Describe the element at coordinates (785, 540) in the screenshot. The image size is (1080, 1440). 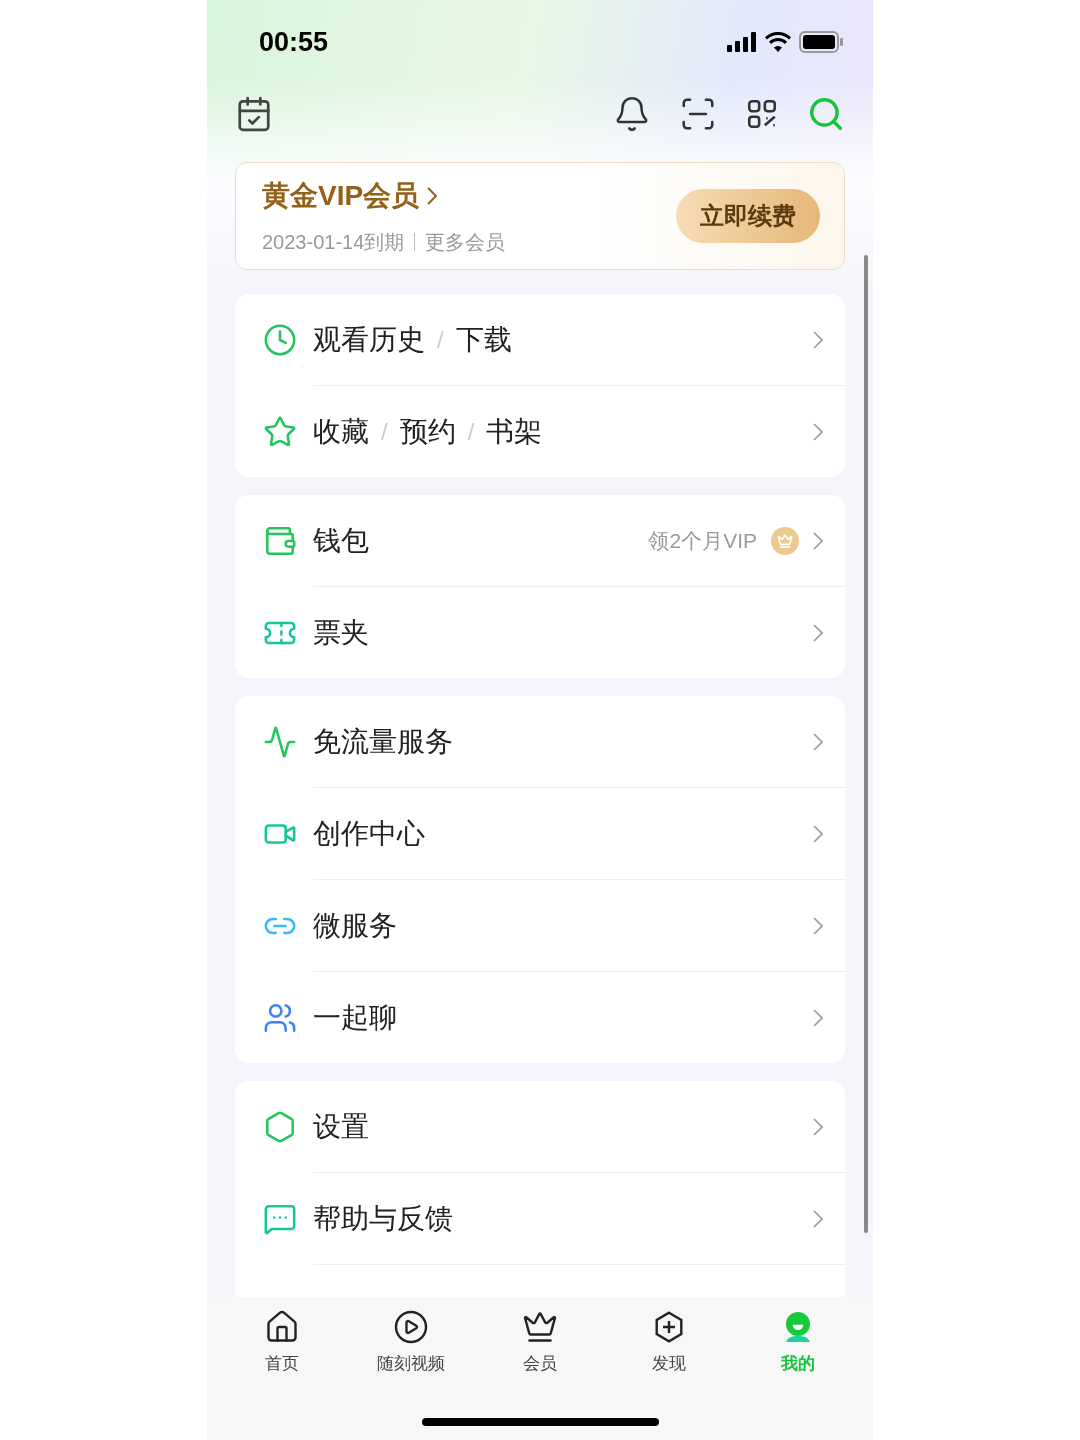
I see `crown-badge-icon` at that location.